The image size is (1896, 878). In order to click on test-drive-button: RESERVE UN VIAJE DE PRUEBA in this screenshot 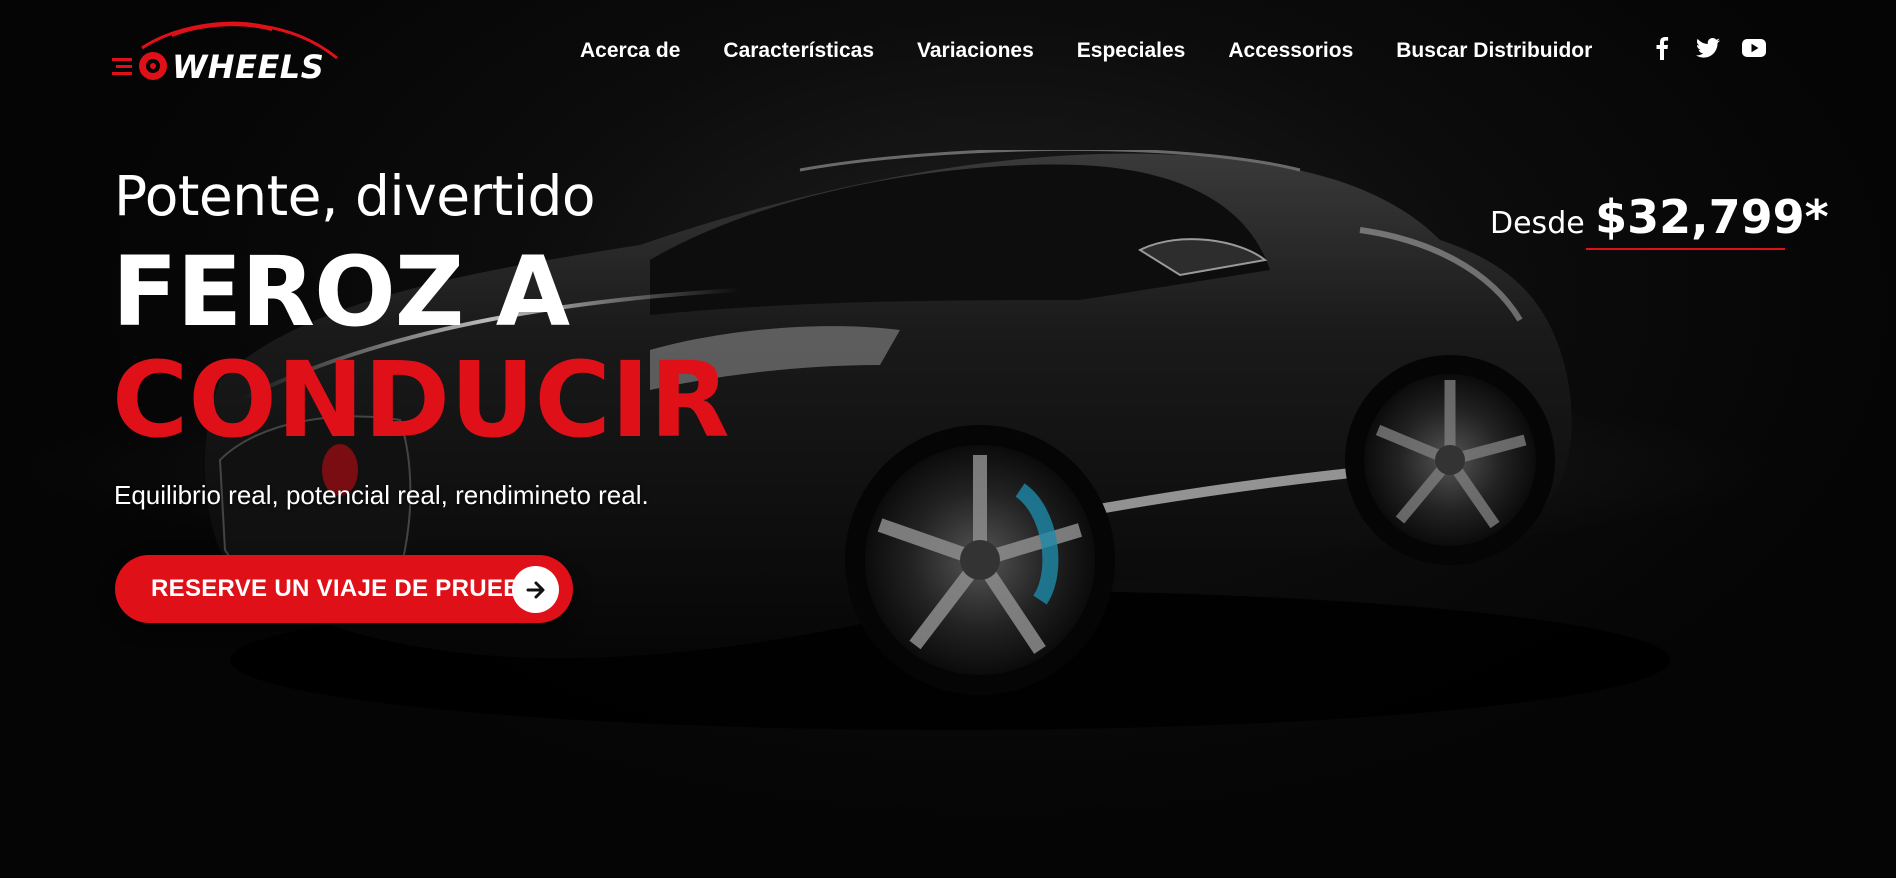, I will do `click(344, 589)`.